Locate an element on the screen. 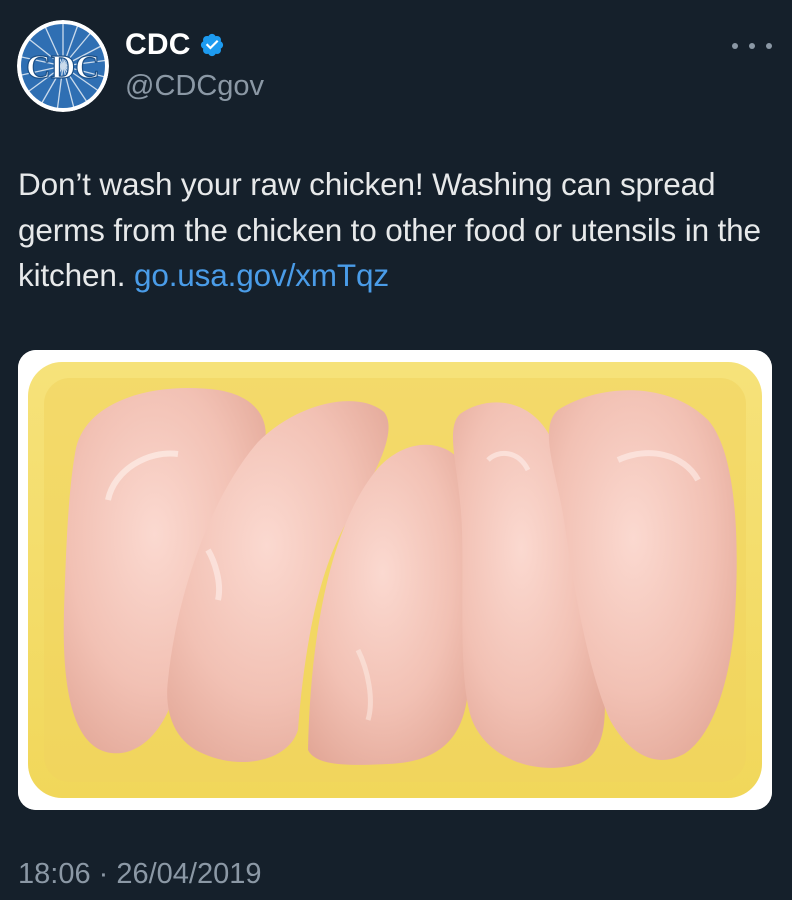 This screenshot has height=900, width=792. cdc-logo: CDC is located at coordinates (63, 66).